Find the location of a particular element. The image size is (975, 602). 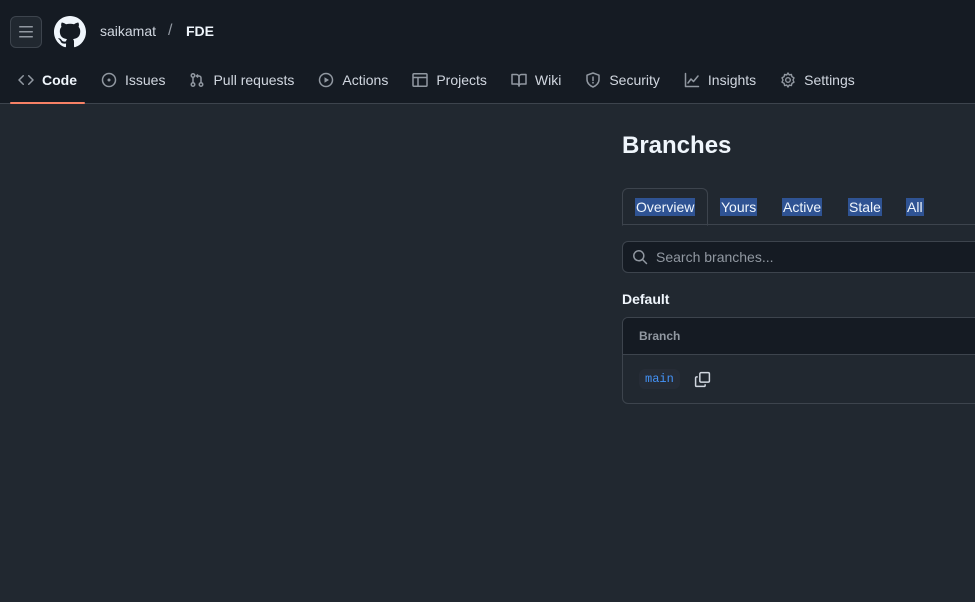

tab-projects: Projects is located at coordinates (449, 80).